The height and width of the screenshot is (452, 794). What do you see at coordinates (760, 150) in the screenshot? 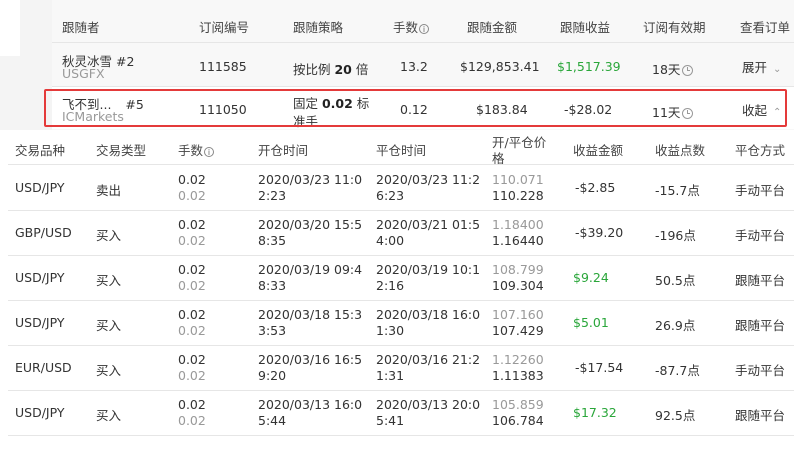
I see `col-close-method: 平仓方式` at bounding box center [760, 150].